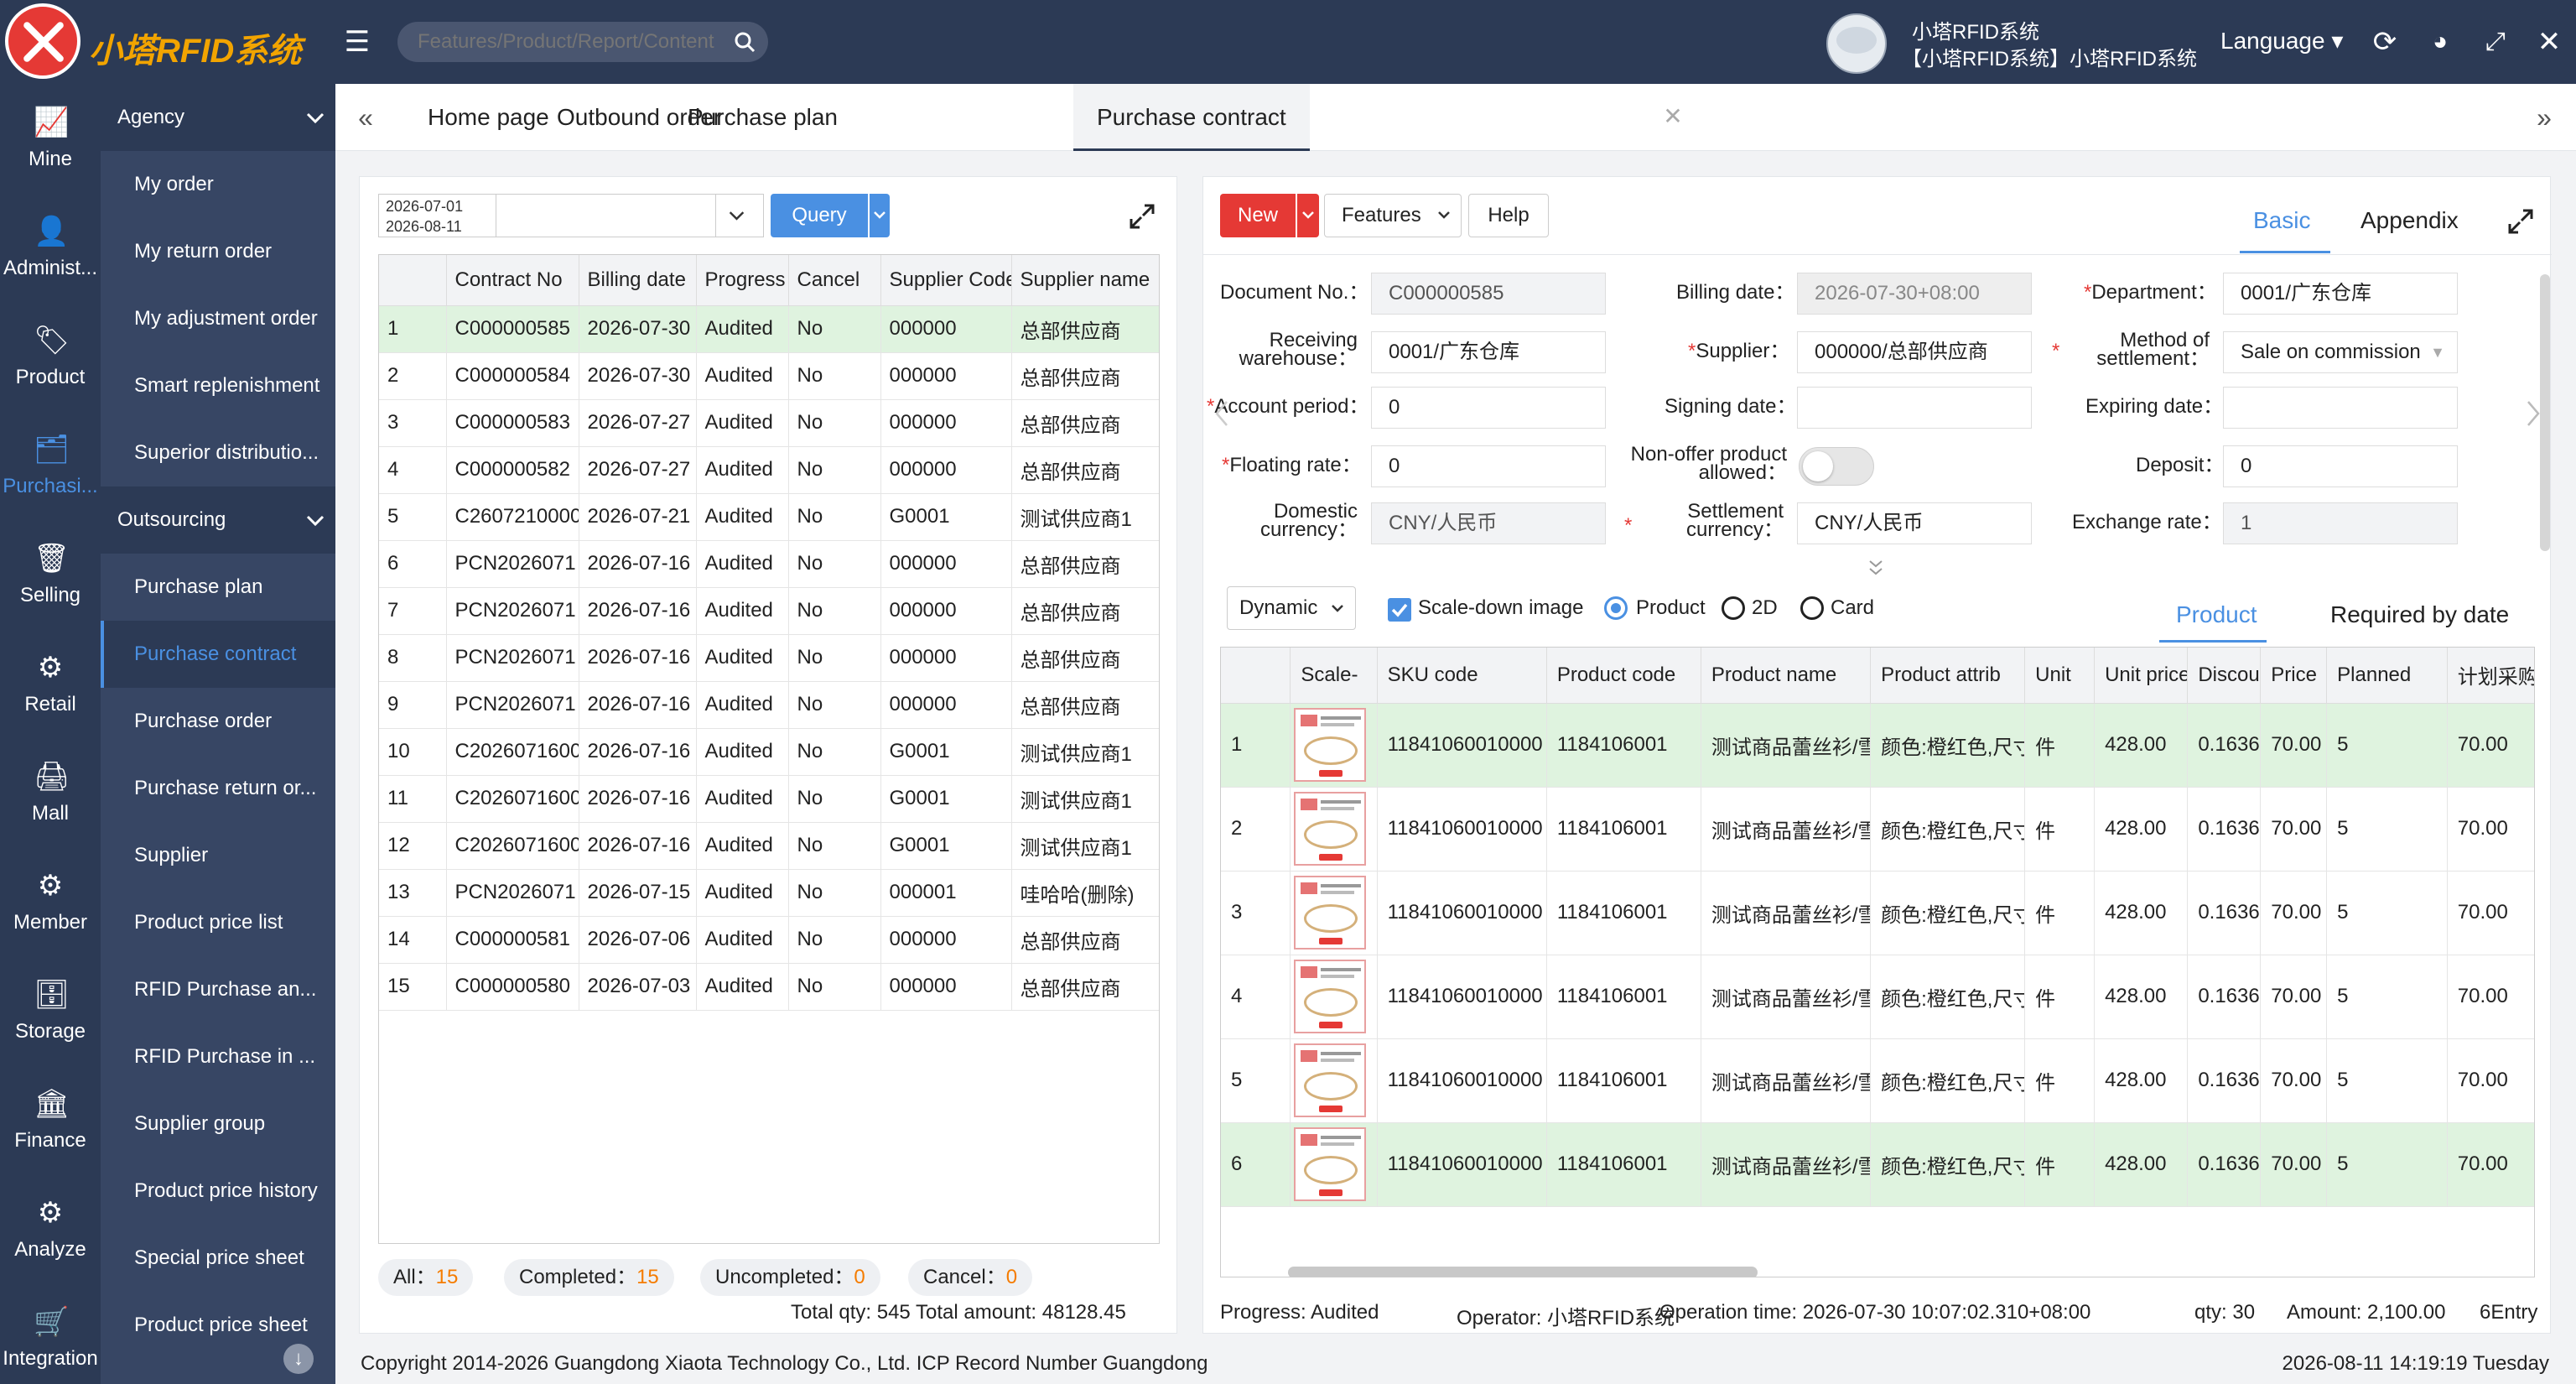 This screenshot has height=1384, width=2576. Describe the element at coordinates (2495, 42) in the screenshot. I see `fullscreen-icon: ⤢` at that location.